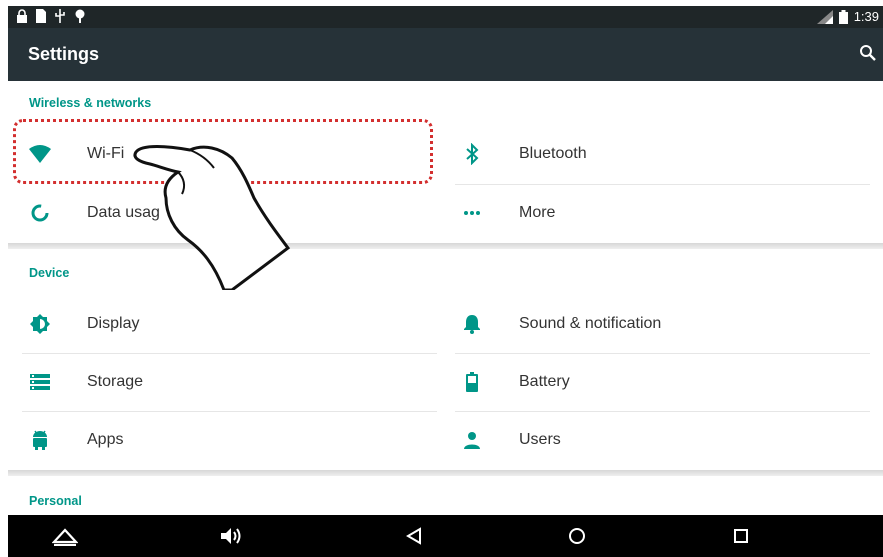 Image resolution: width=883 pixels, height=557 pixels. I want to click on signal-icon, so click(824, 16).